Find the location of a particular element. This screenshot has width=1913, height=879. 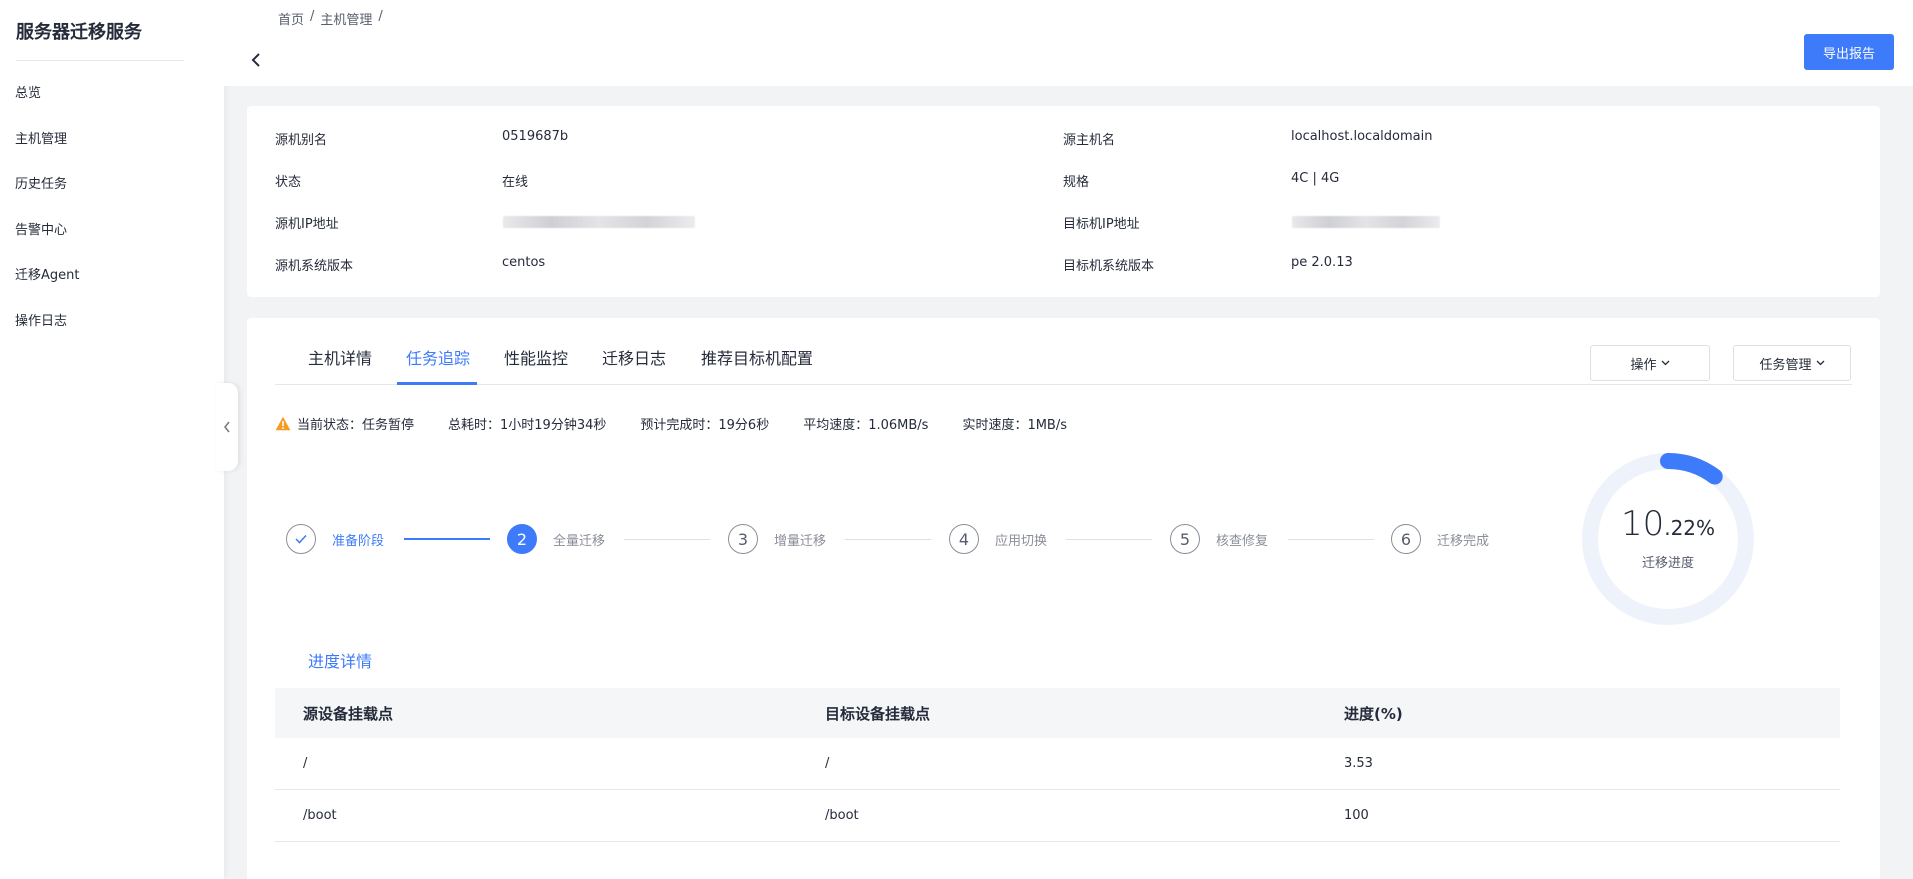

cell-target-mount: /boot is located at coordinates (842, 815).